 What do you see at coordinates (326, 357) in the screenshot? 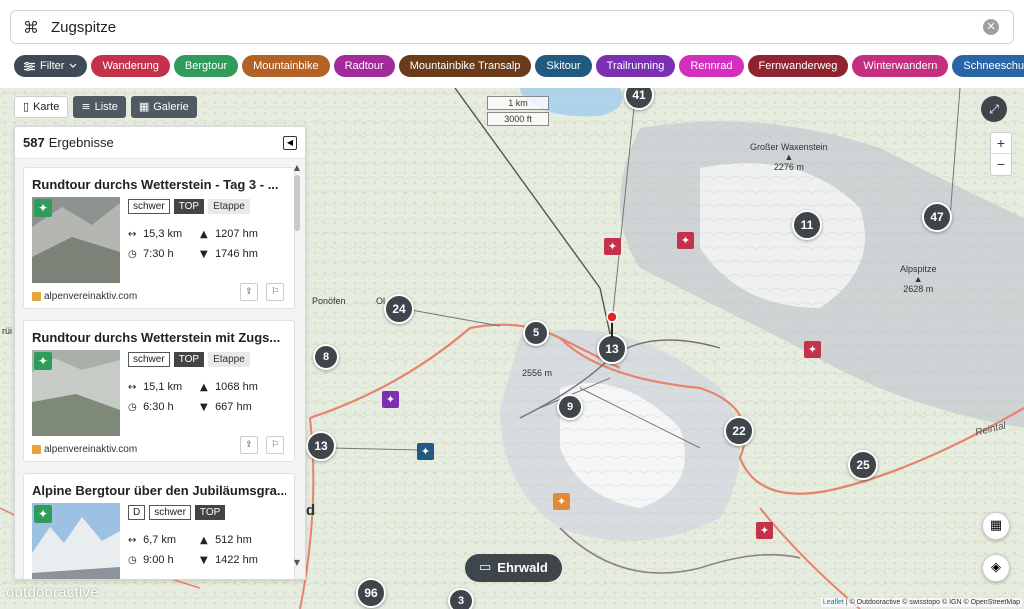
I see `cluster-marker: 8` at bounding box center [326, 357].